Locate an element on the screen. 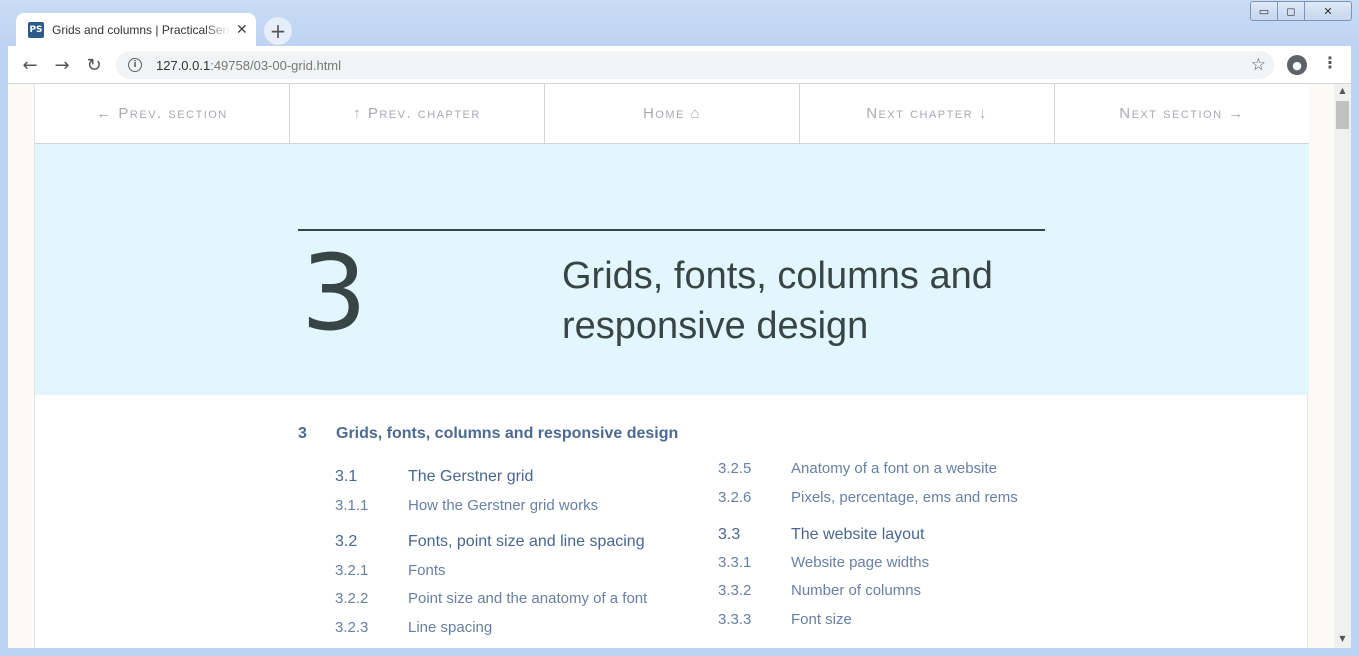 This screenshot has height=656, width=1359. toc-item: 3.3.1 Website page widths is located at coordinates (823, 562).